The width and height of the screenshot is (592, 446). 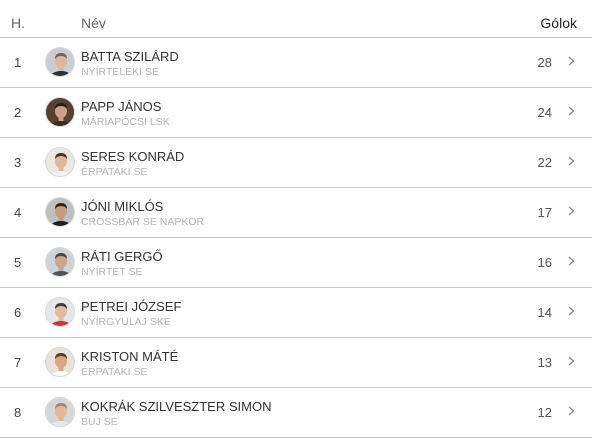 I want to click on player-goals: 17, so click(x=544, y=212).